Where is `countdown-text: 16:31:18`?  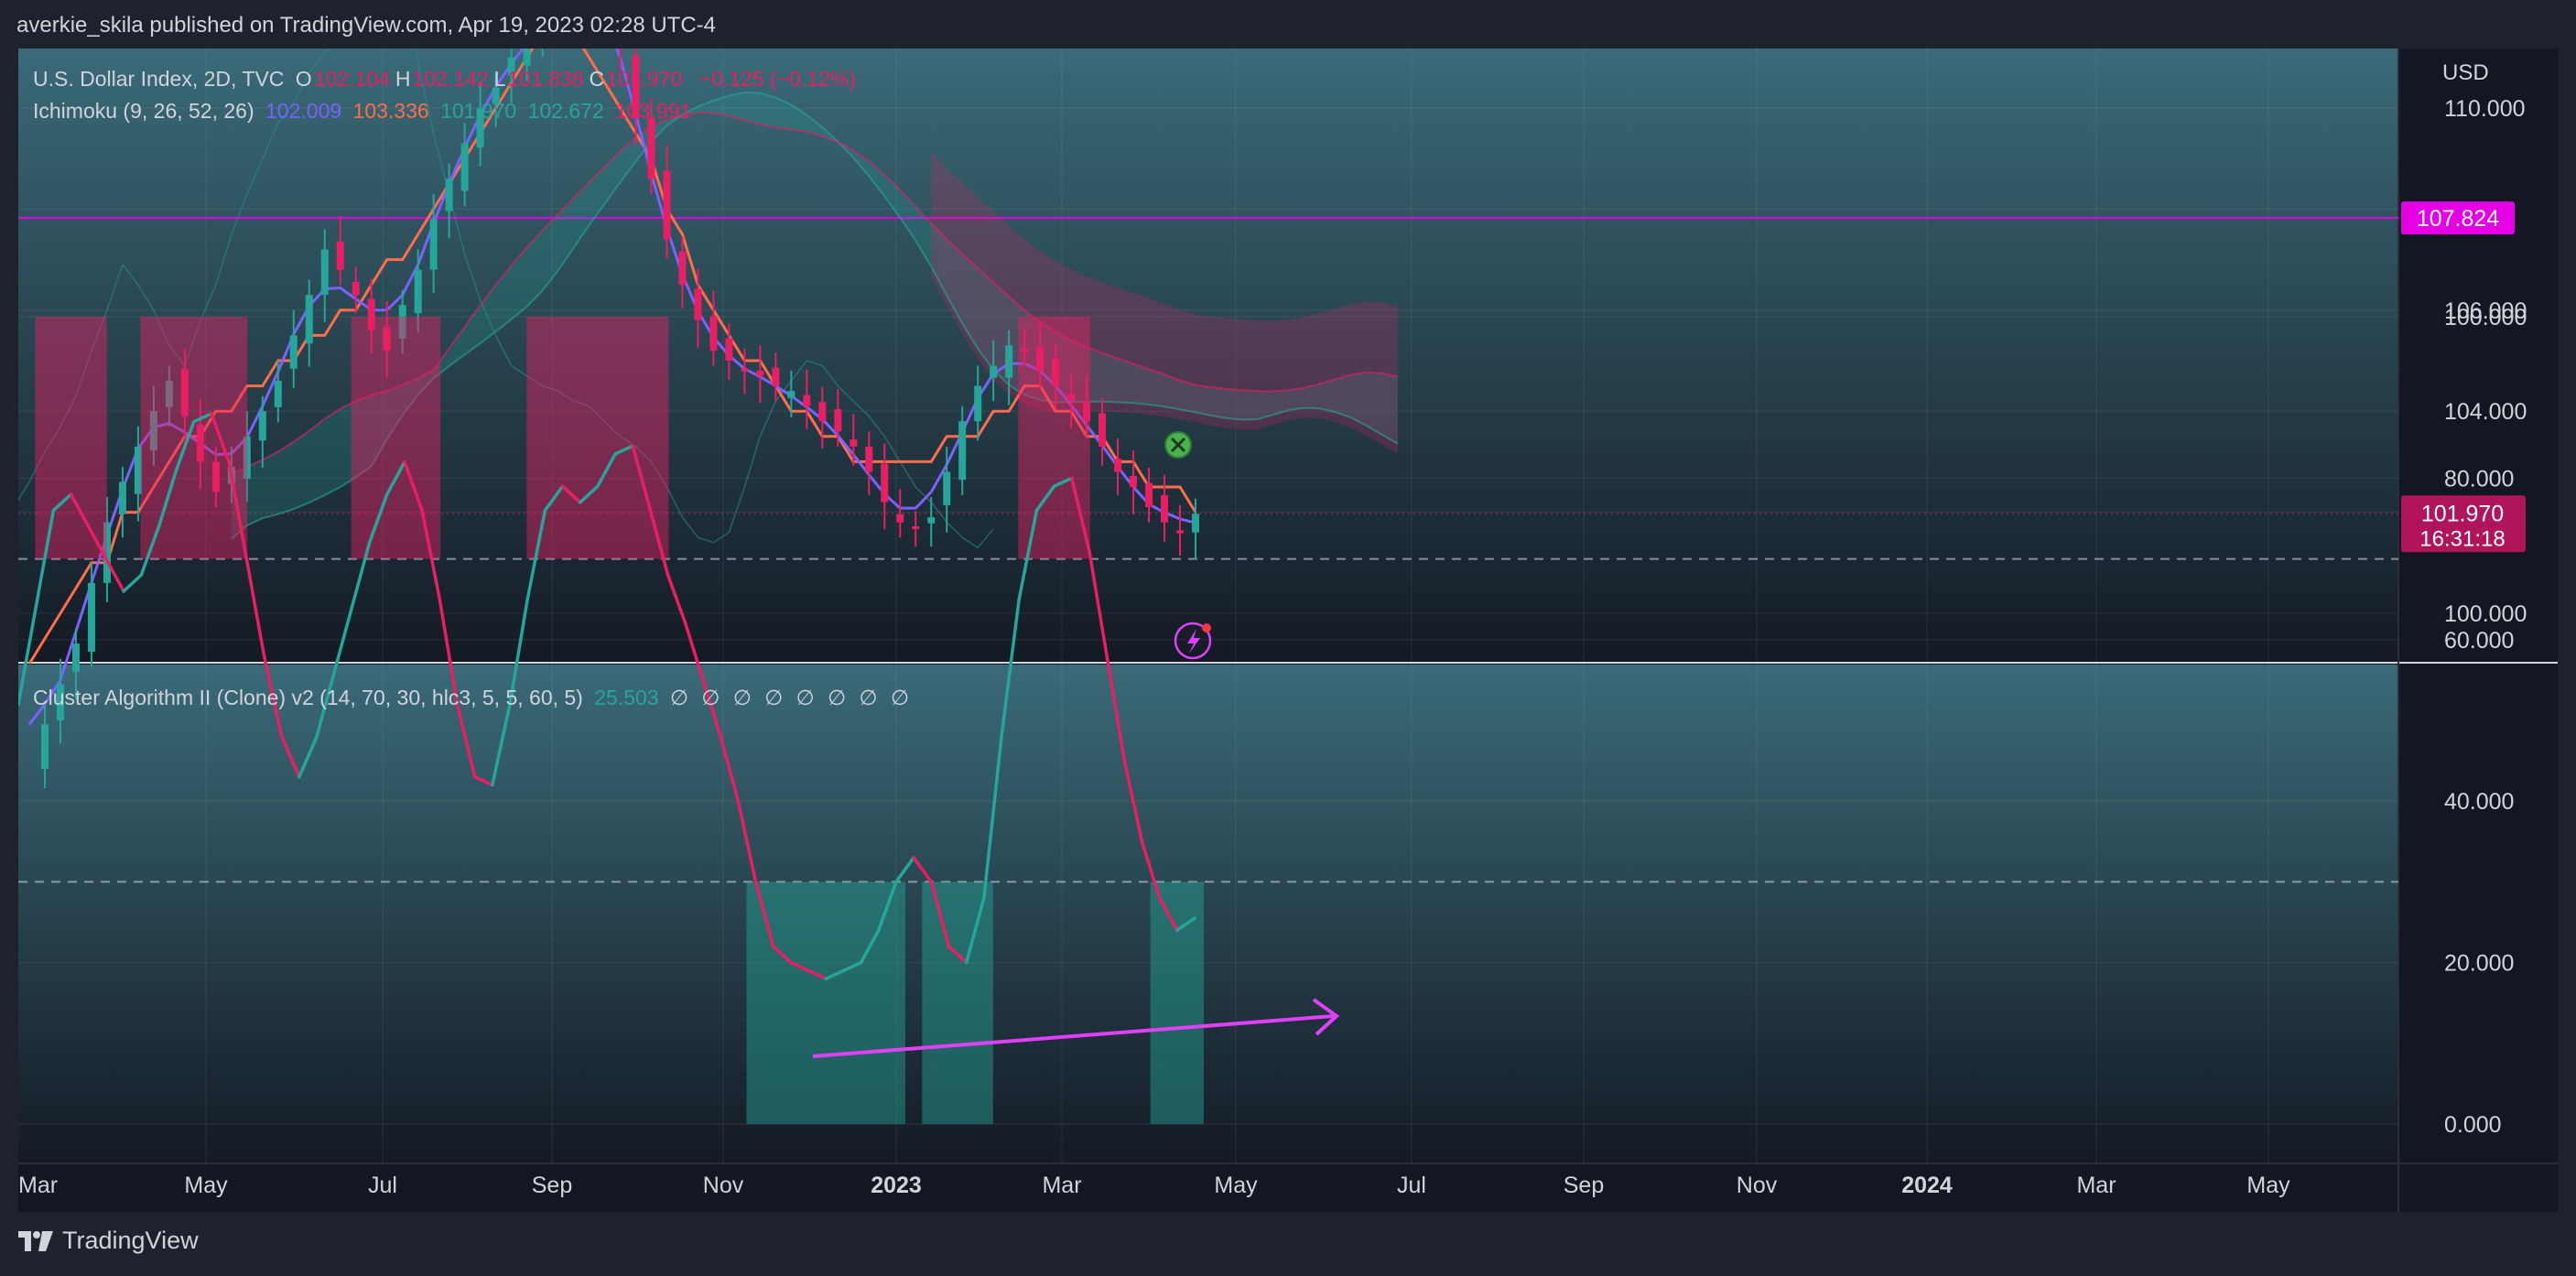 countdown-text: 16:31:18 is located at coordinates (2462, 539).